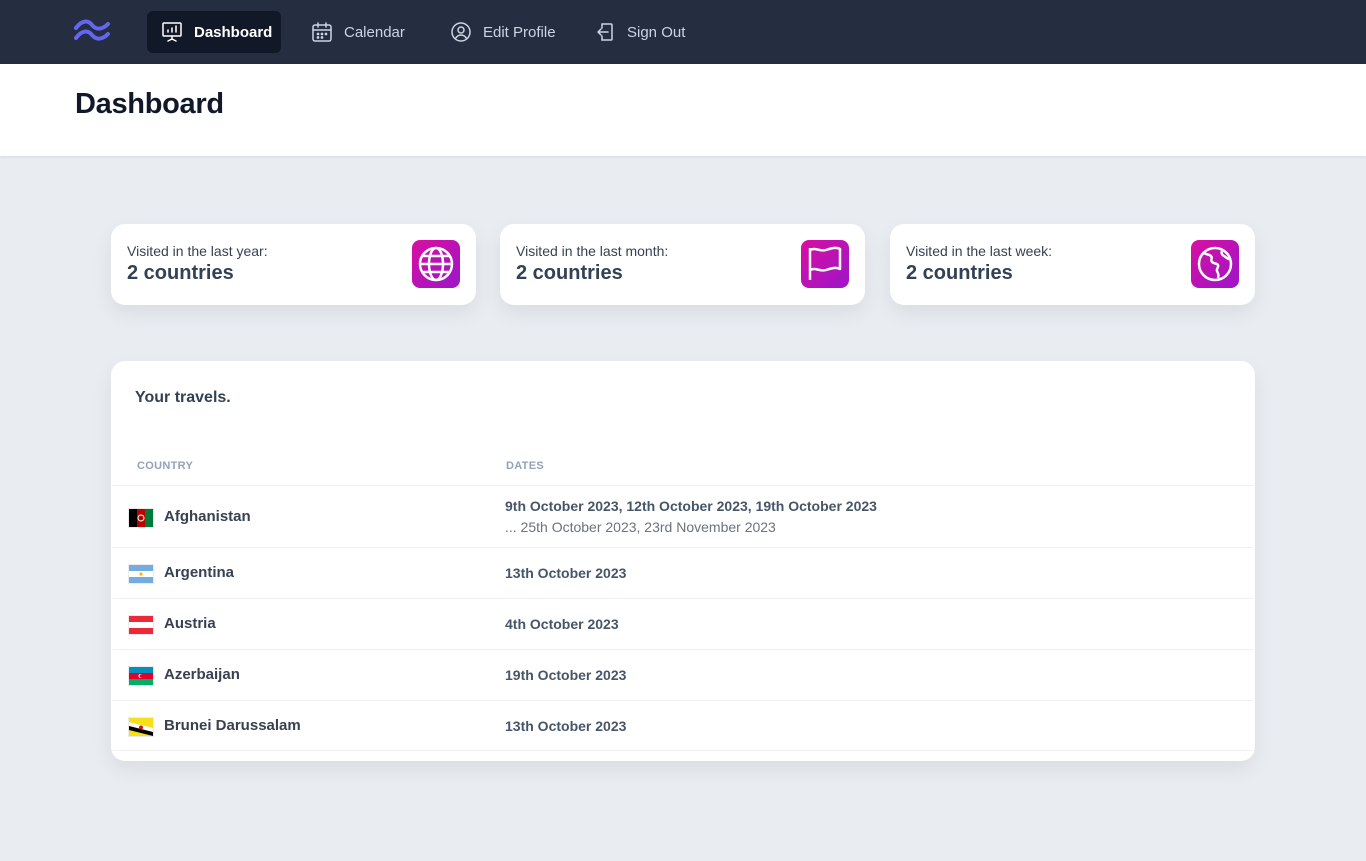  I want to click on presentation-chart-icon, so click(172, 32).